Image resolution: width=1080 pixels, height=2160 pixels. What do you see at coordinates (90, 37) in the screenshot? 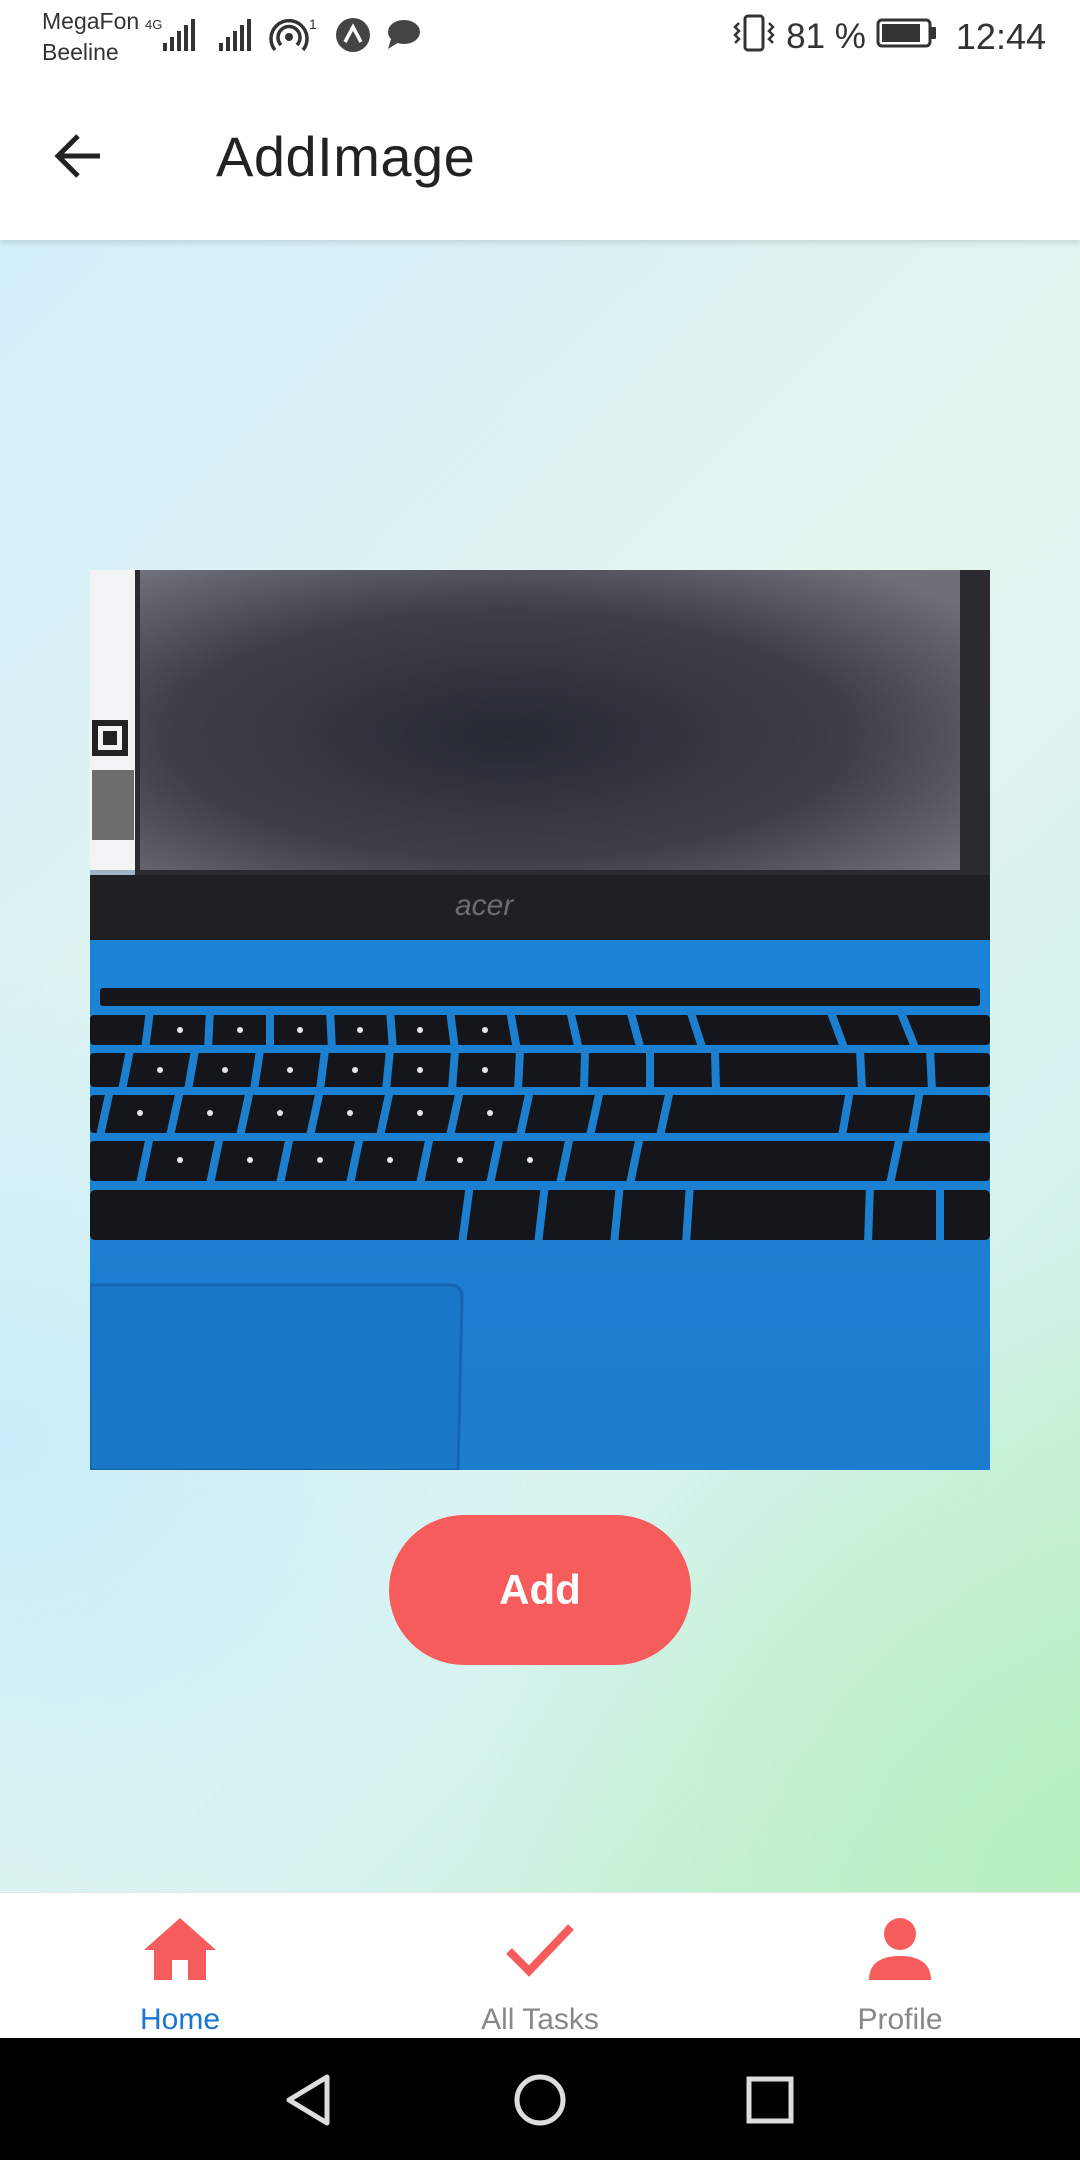
I see `carrier-info: MegaFon Beeline` at bounding box center [90, 37].